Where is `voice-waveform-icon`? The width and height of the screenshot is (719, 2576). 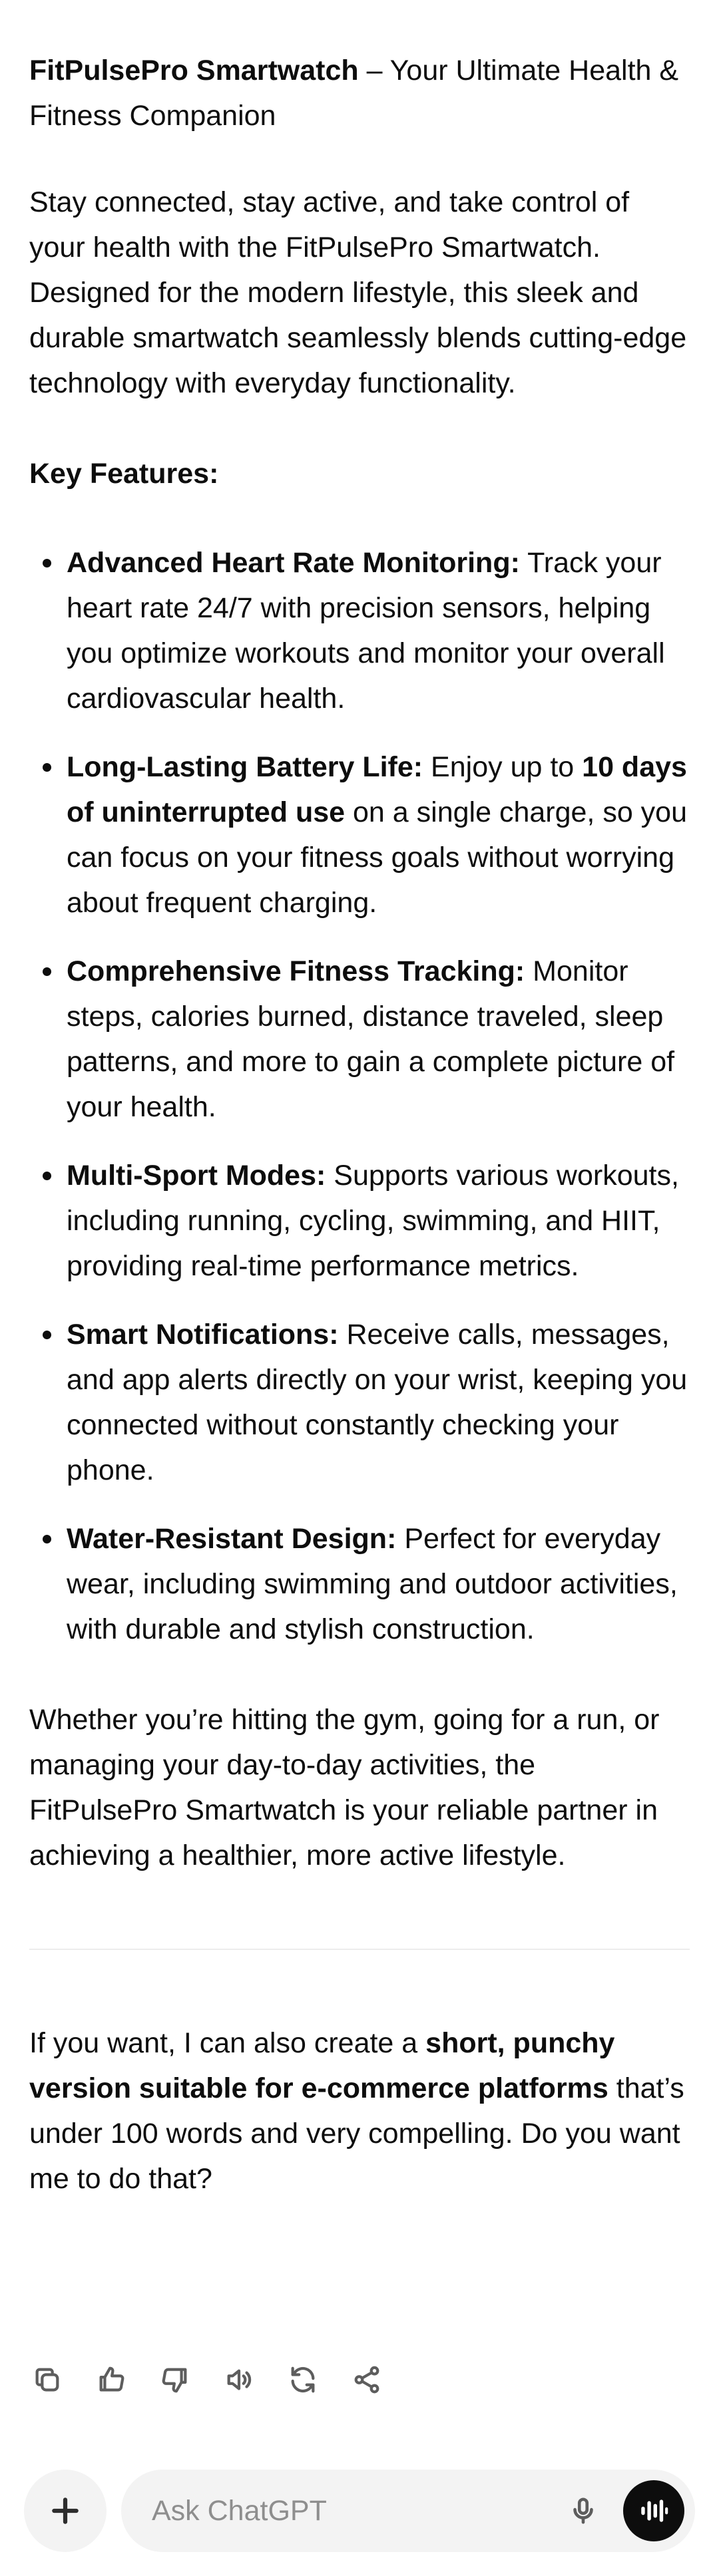 voice-waveform-icon is located at coordinates (655, 2510).